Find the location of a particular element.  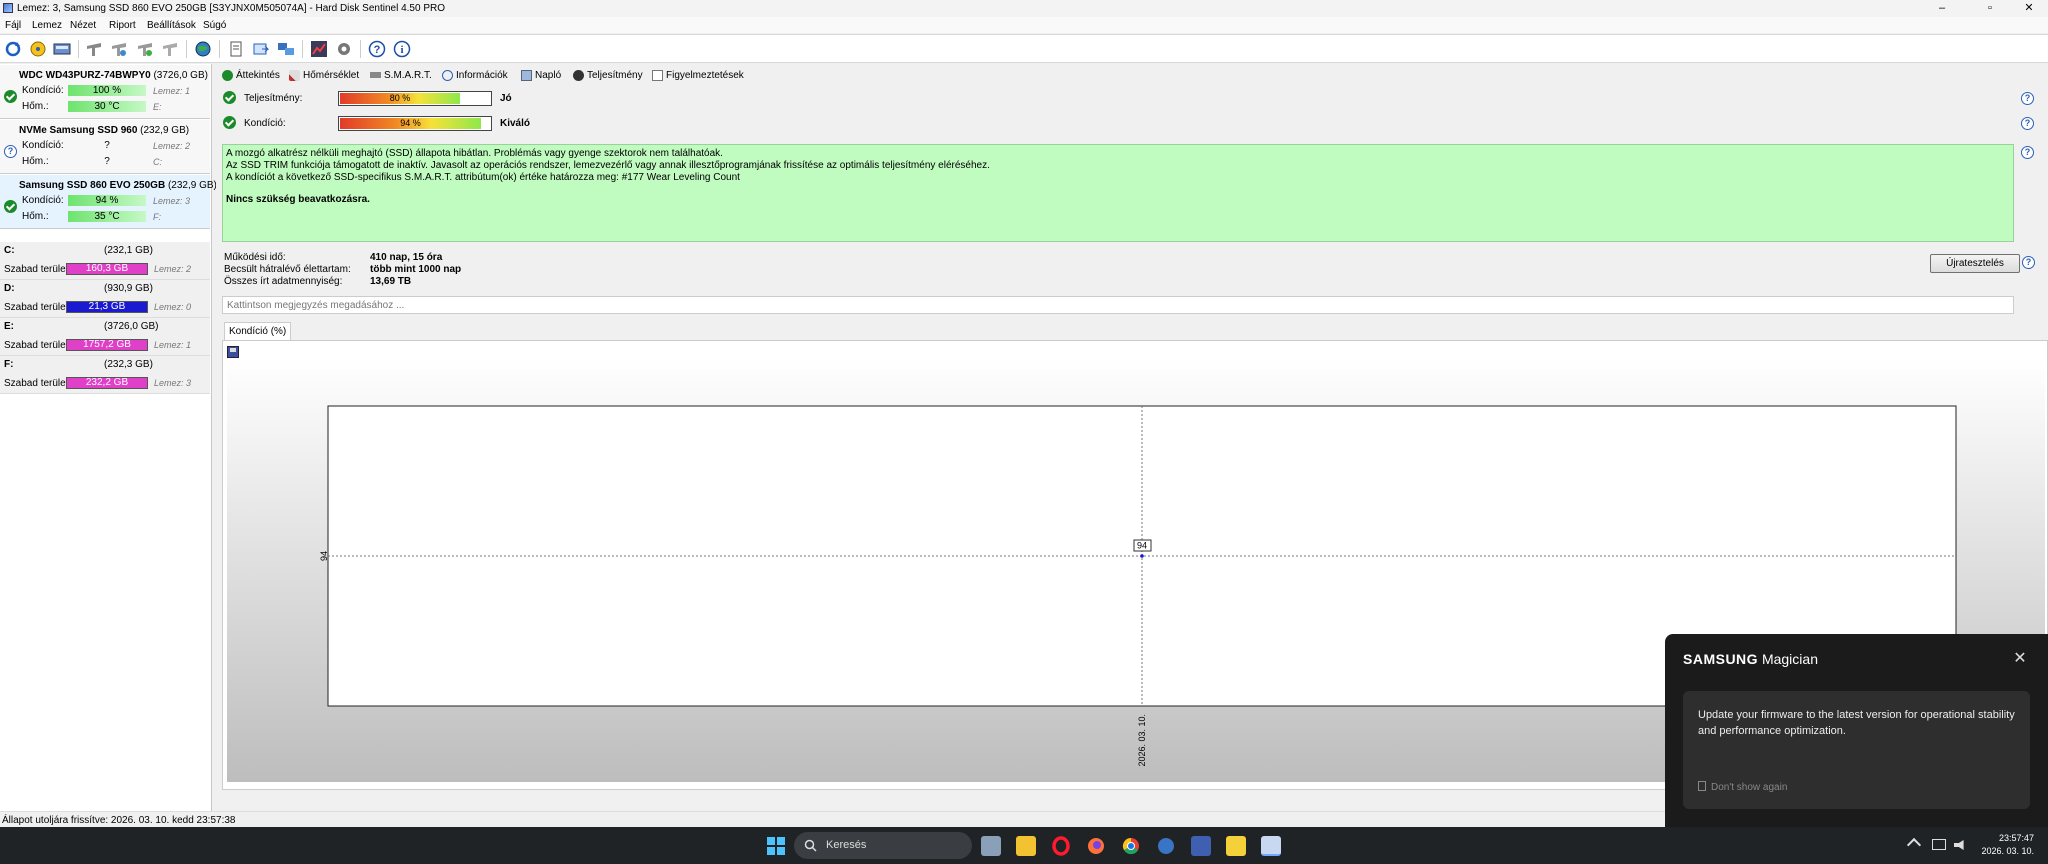

disk-name: Samsung SSD 860 EVO 250GB (232,9 GB) is located at coordinates (118, 185).